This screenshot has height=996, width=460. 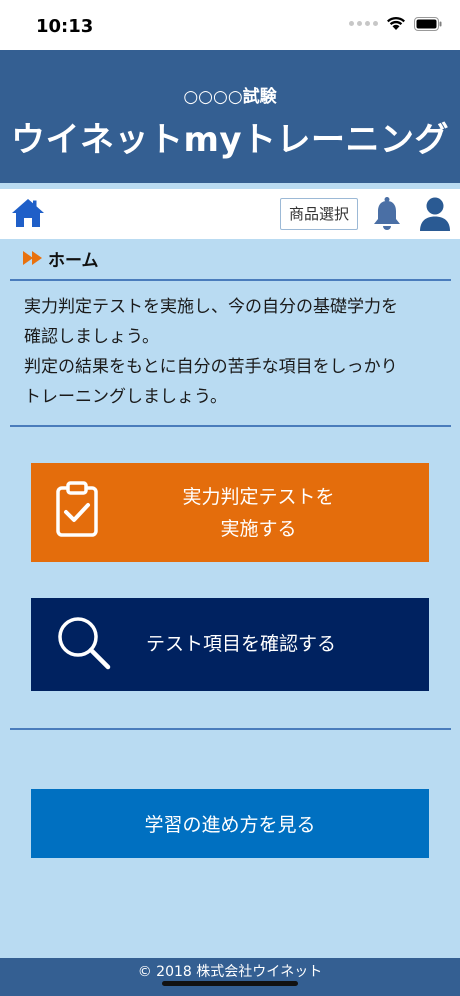 I want to click on status-bar: 10:13, so click(x=230, y=25).